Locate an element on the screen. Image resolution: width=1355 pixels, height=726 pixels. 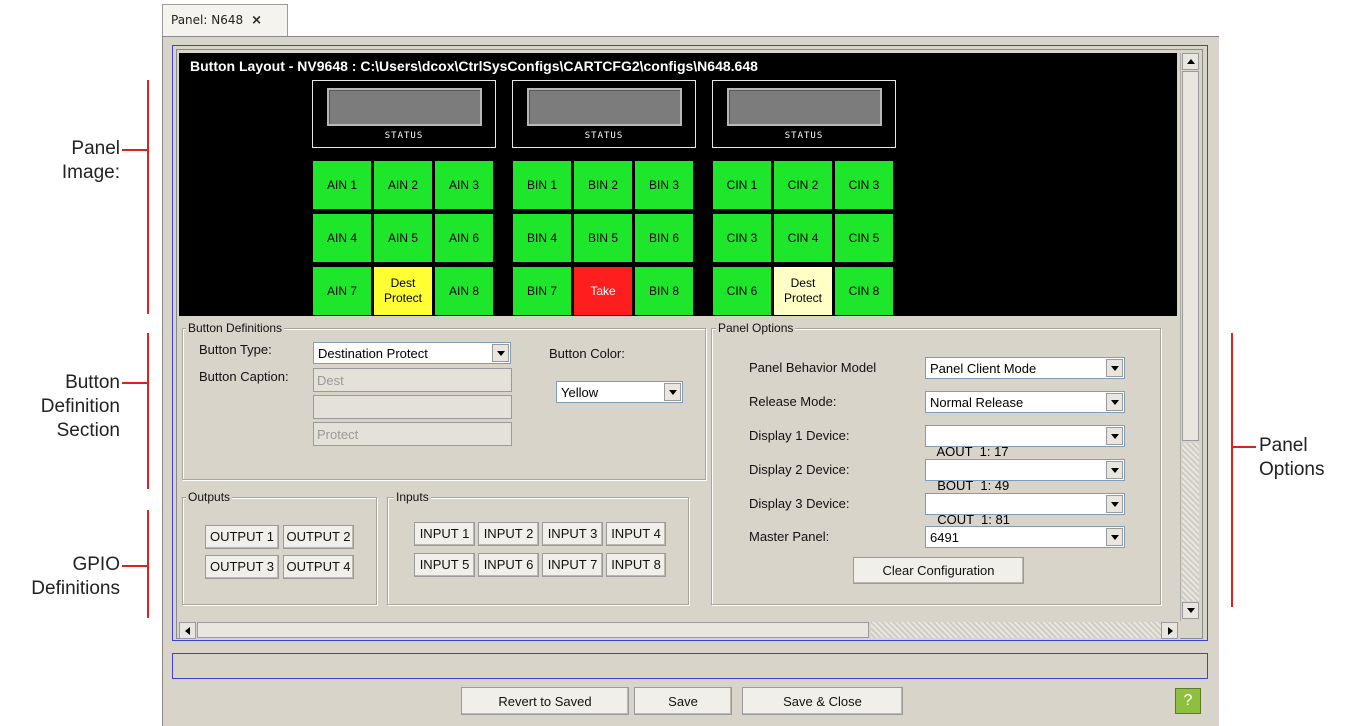
status-display-3: STATUS is located at coordinates (804, 114).